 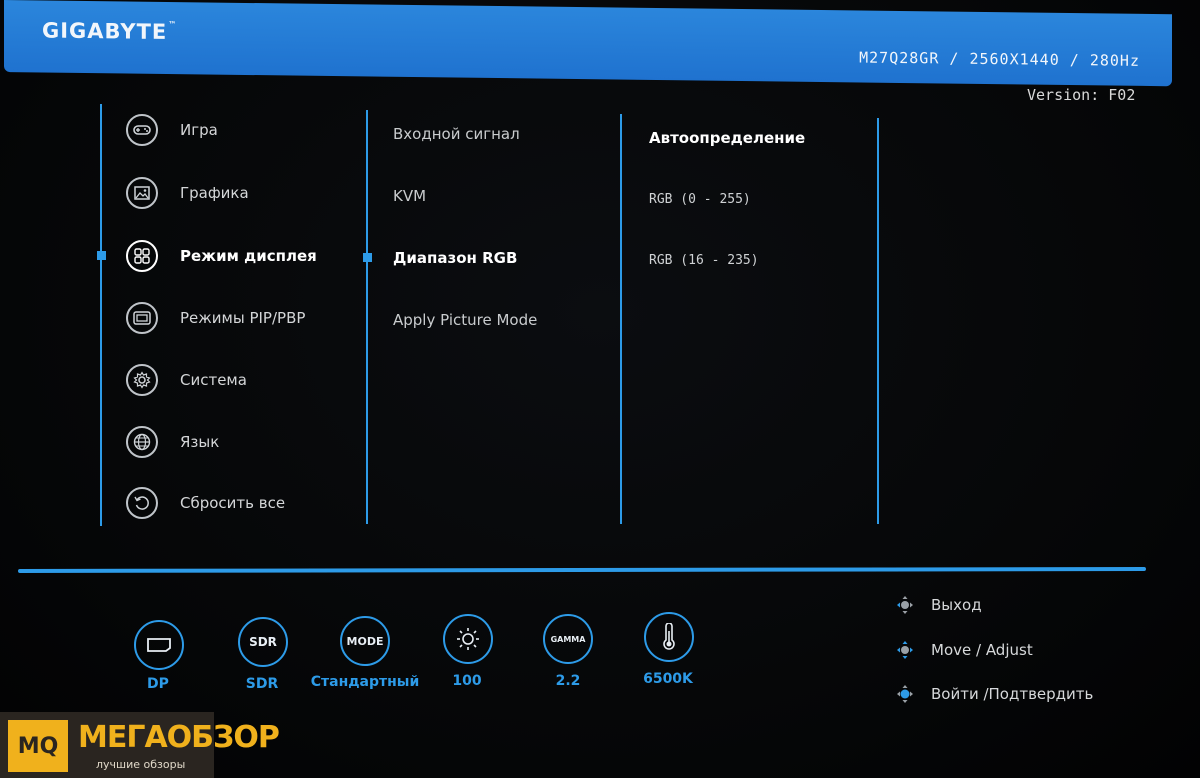 I want to click on submenu-input-signal: Входной сигнал, so click(x=456, y=134).